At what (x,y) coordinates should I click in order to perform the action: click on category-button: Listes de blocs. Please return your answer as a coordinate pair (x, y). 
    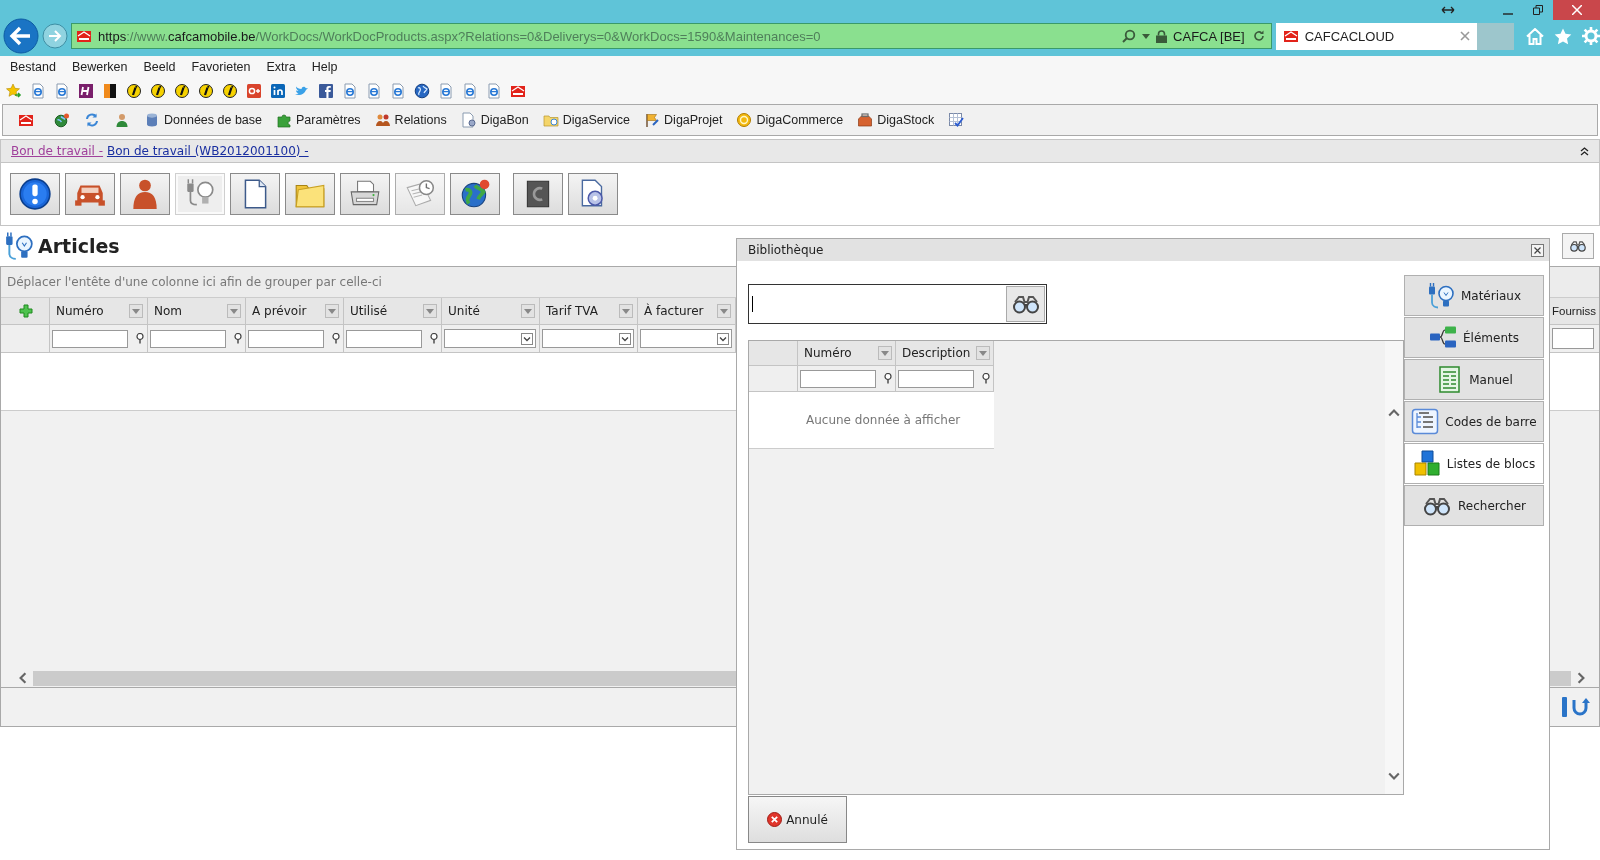
    Looking at the image, I should click on (1474, 463).